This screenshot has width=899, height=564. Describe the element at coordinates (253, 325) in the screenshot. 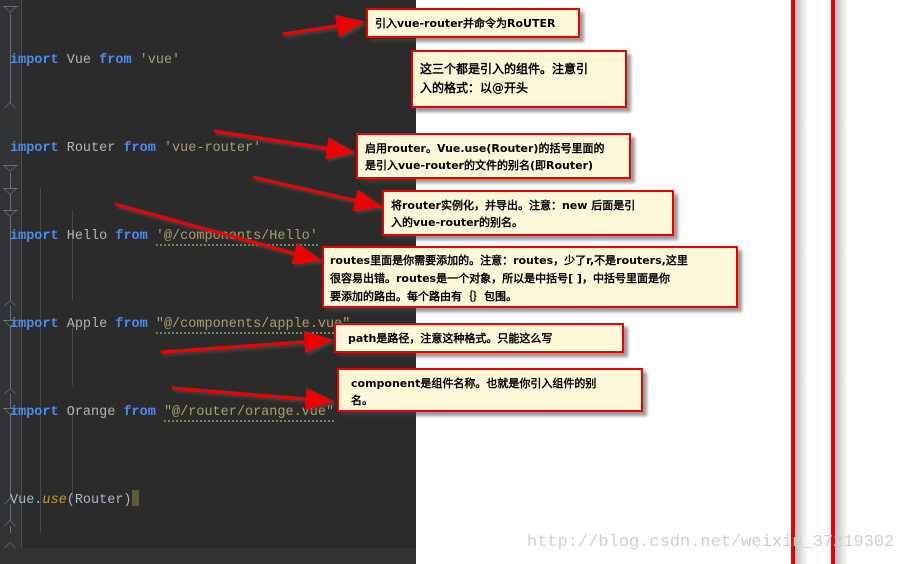

I see `token-string-apple-path: "@/components/apple.vue"` at that location.